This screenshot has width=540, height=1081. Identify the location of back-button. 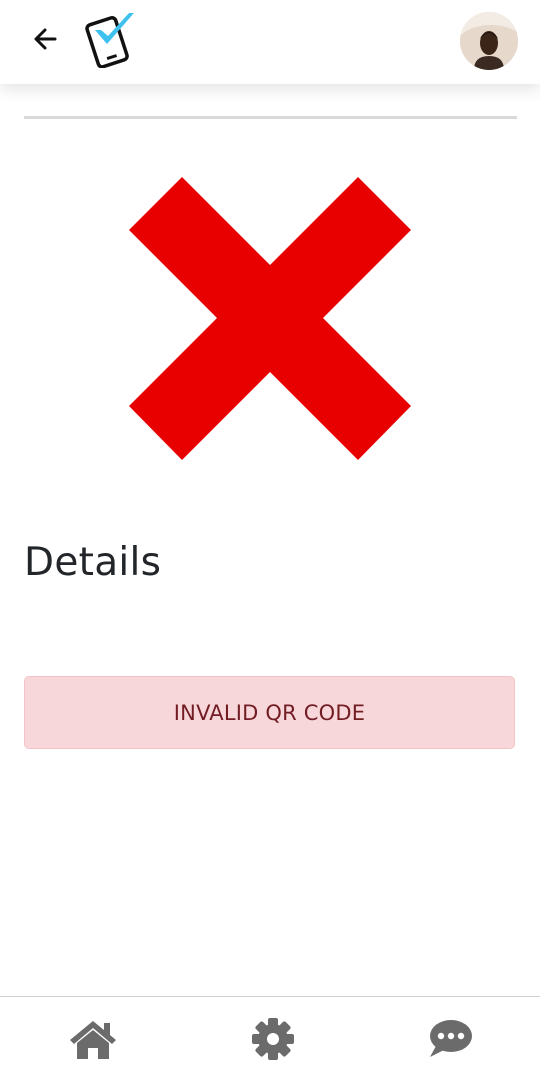
(45, 39).